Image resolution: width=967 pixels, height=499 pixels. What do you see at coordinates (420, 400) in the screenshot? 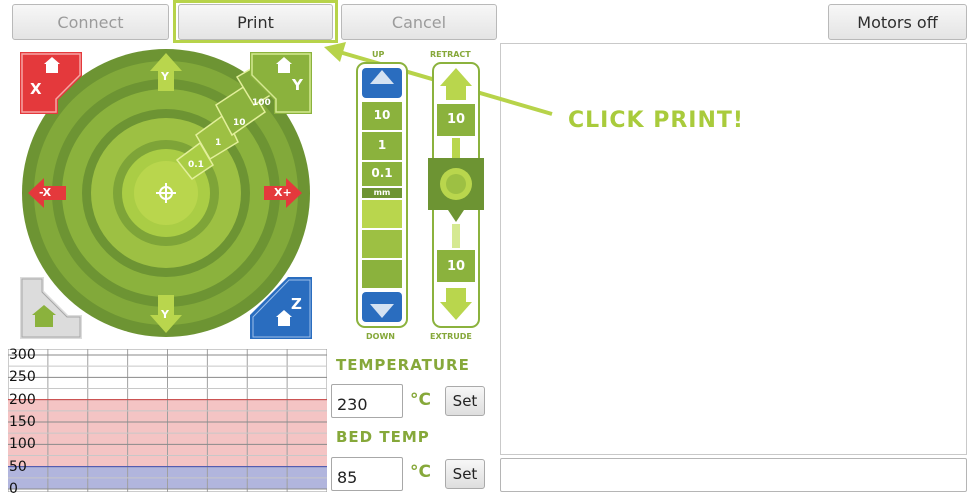
I see `hotend-temp-unit: °C` at bounding box center [420, 400].